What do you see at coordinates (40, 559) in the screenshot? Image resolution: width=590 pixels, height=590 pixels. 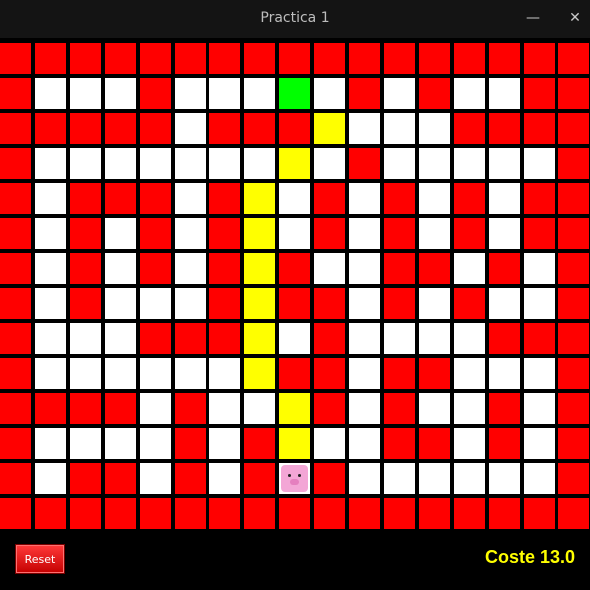 I see `reset-button: Reset` at bounding box center [40, 559].